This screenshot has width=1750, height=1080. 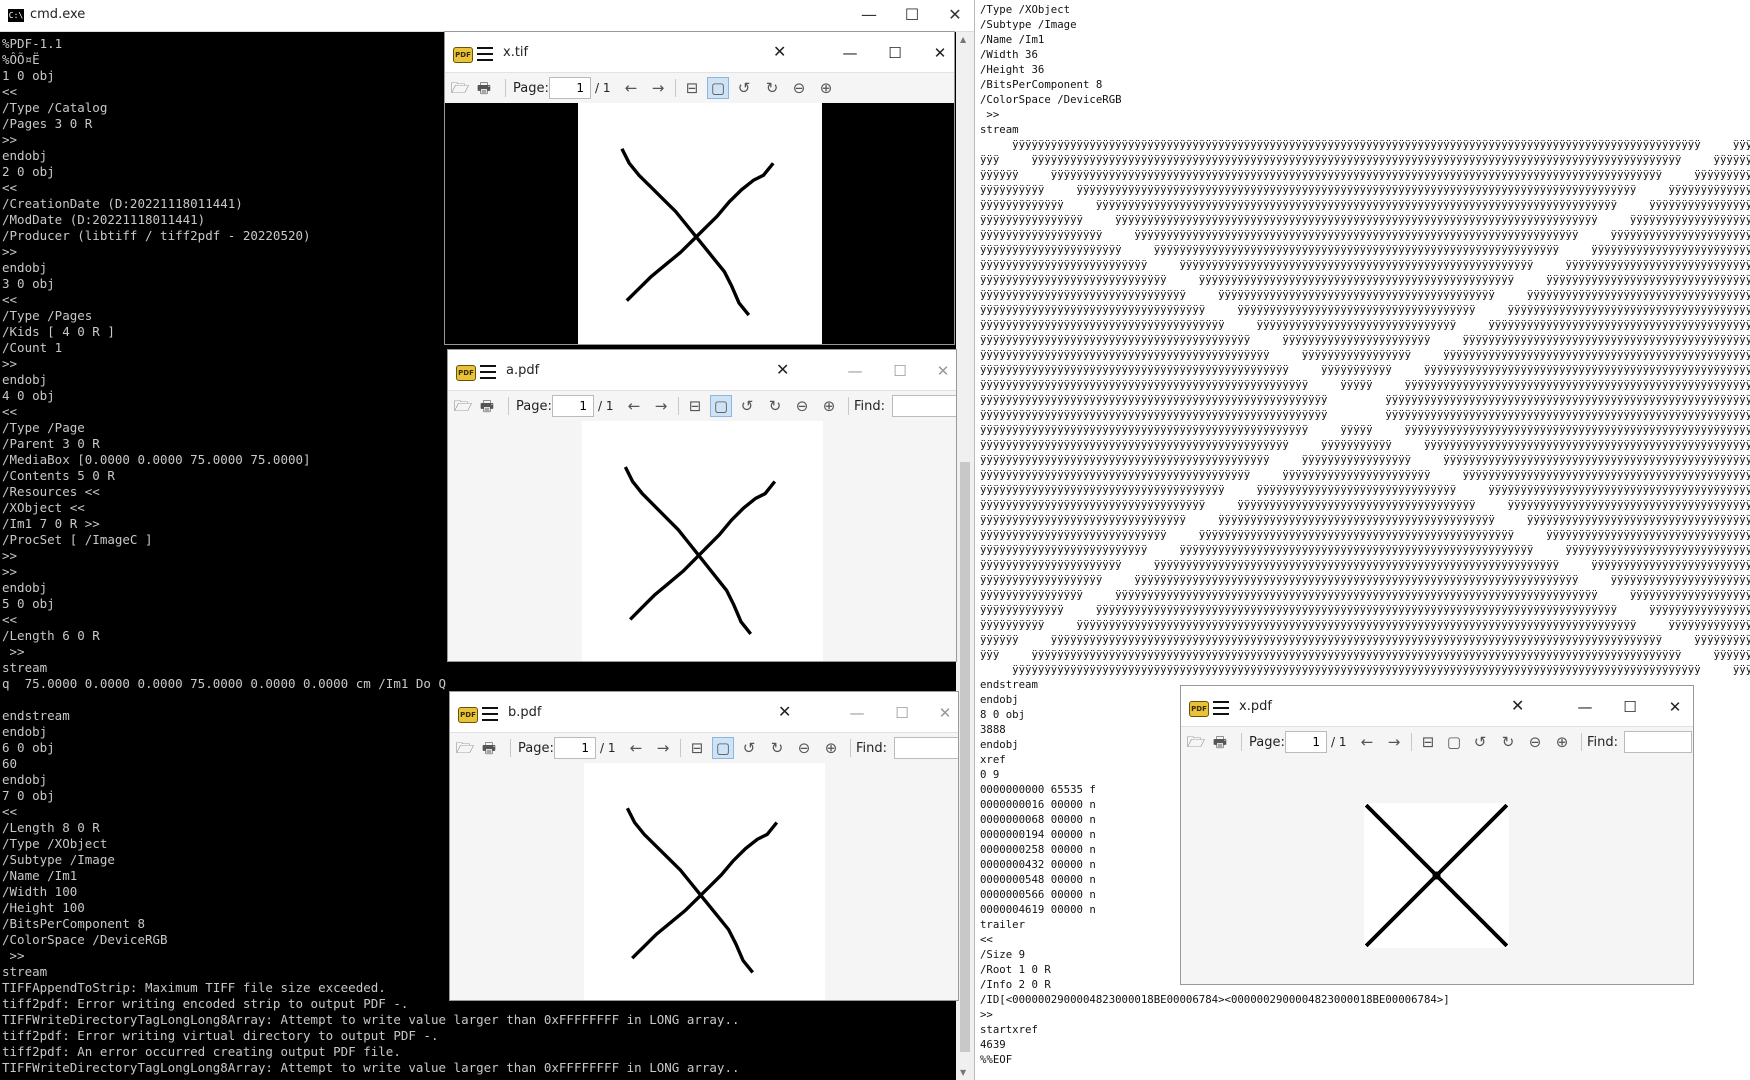 What do you see at coordinates (1437, 706) in the screenshot?
I see `viewer-titlebar: PDF x.pdf ✕ — ☐ ✕` at bounding box center [1437, 706].